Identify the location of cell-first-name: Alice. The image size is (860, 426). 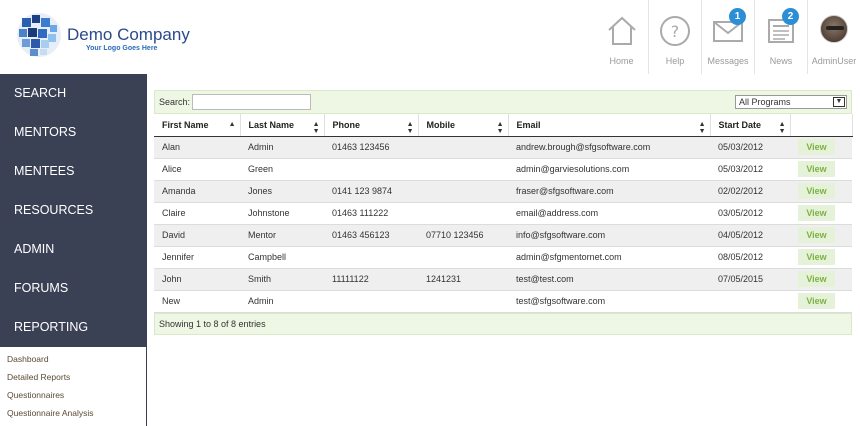
(197, 169).